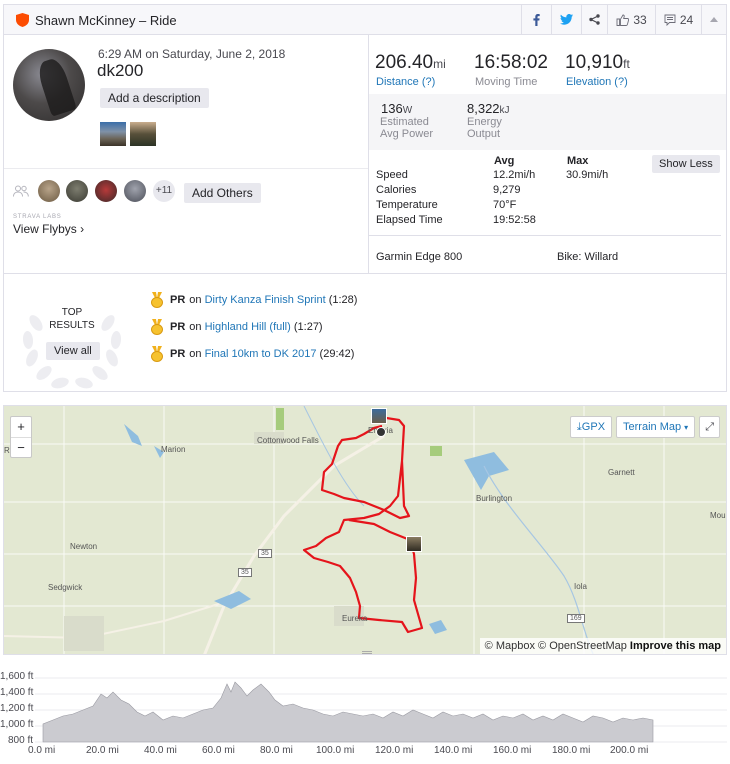 The height and width of the screenshot is (764, 730). Describe the element at coordinates (675, 646) in the screenshot. I see `improve-map-link: Improve this map` at that location.